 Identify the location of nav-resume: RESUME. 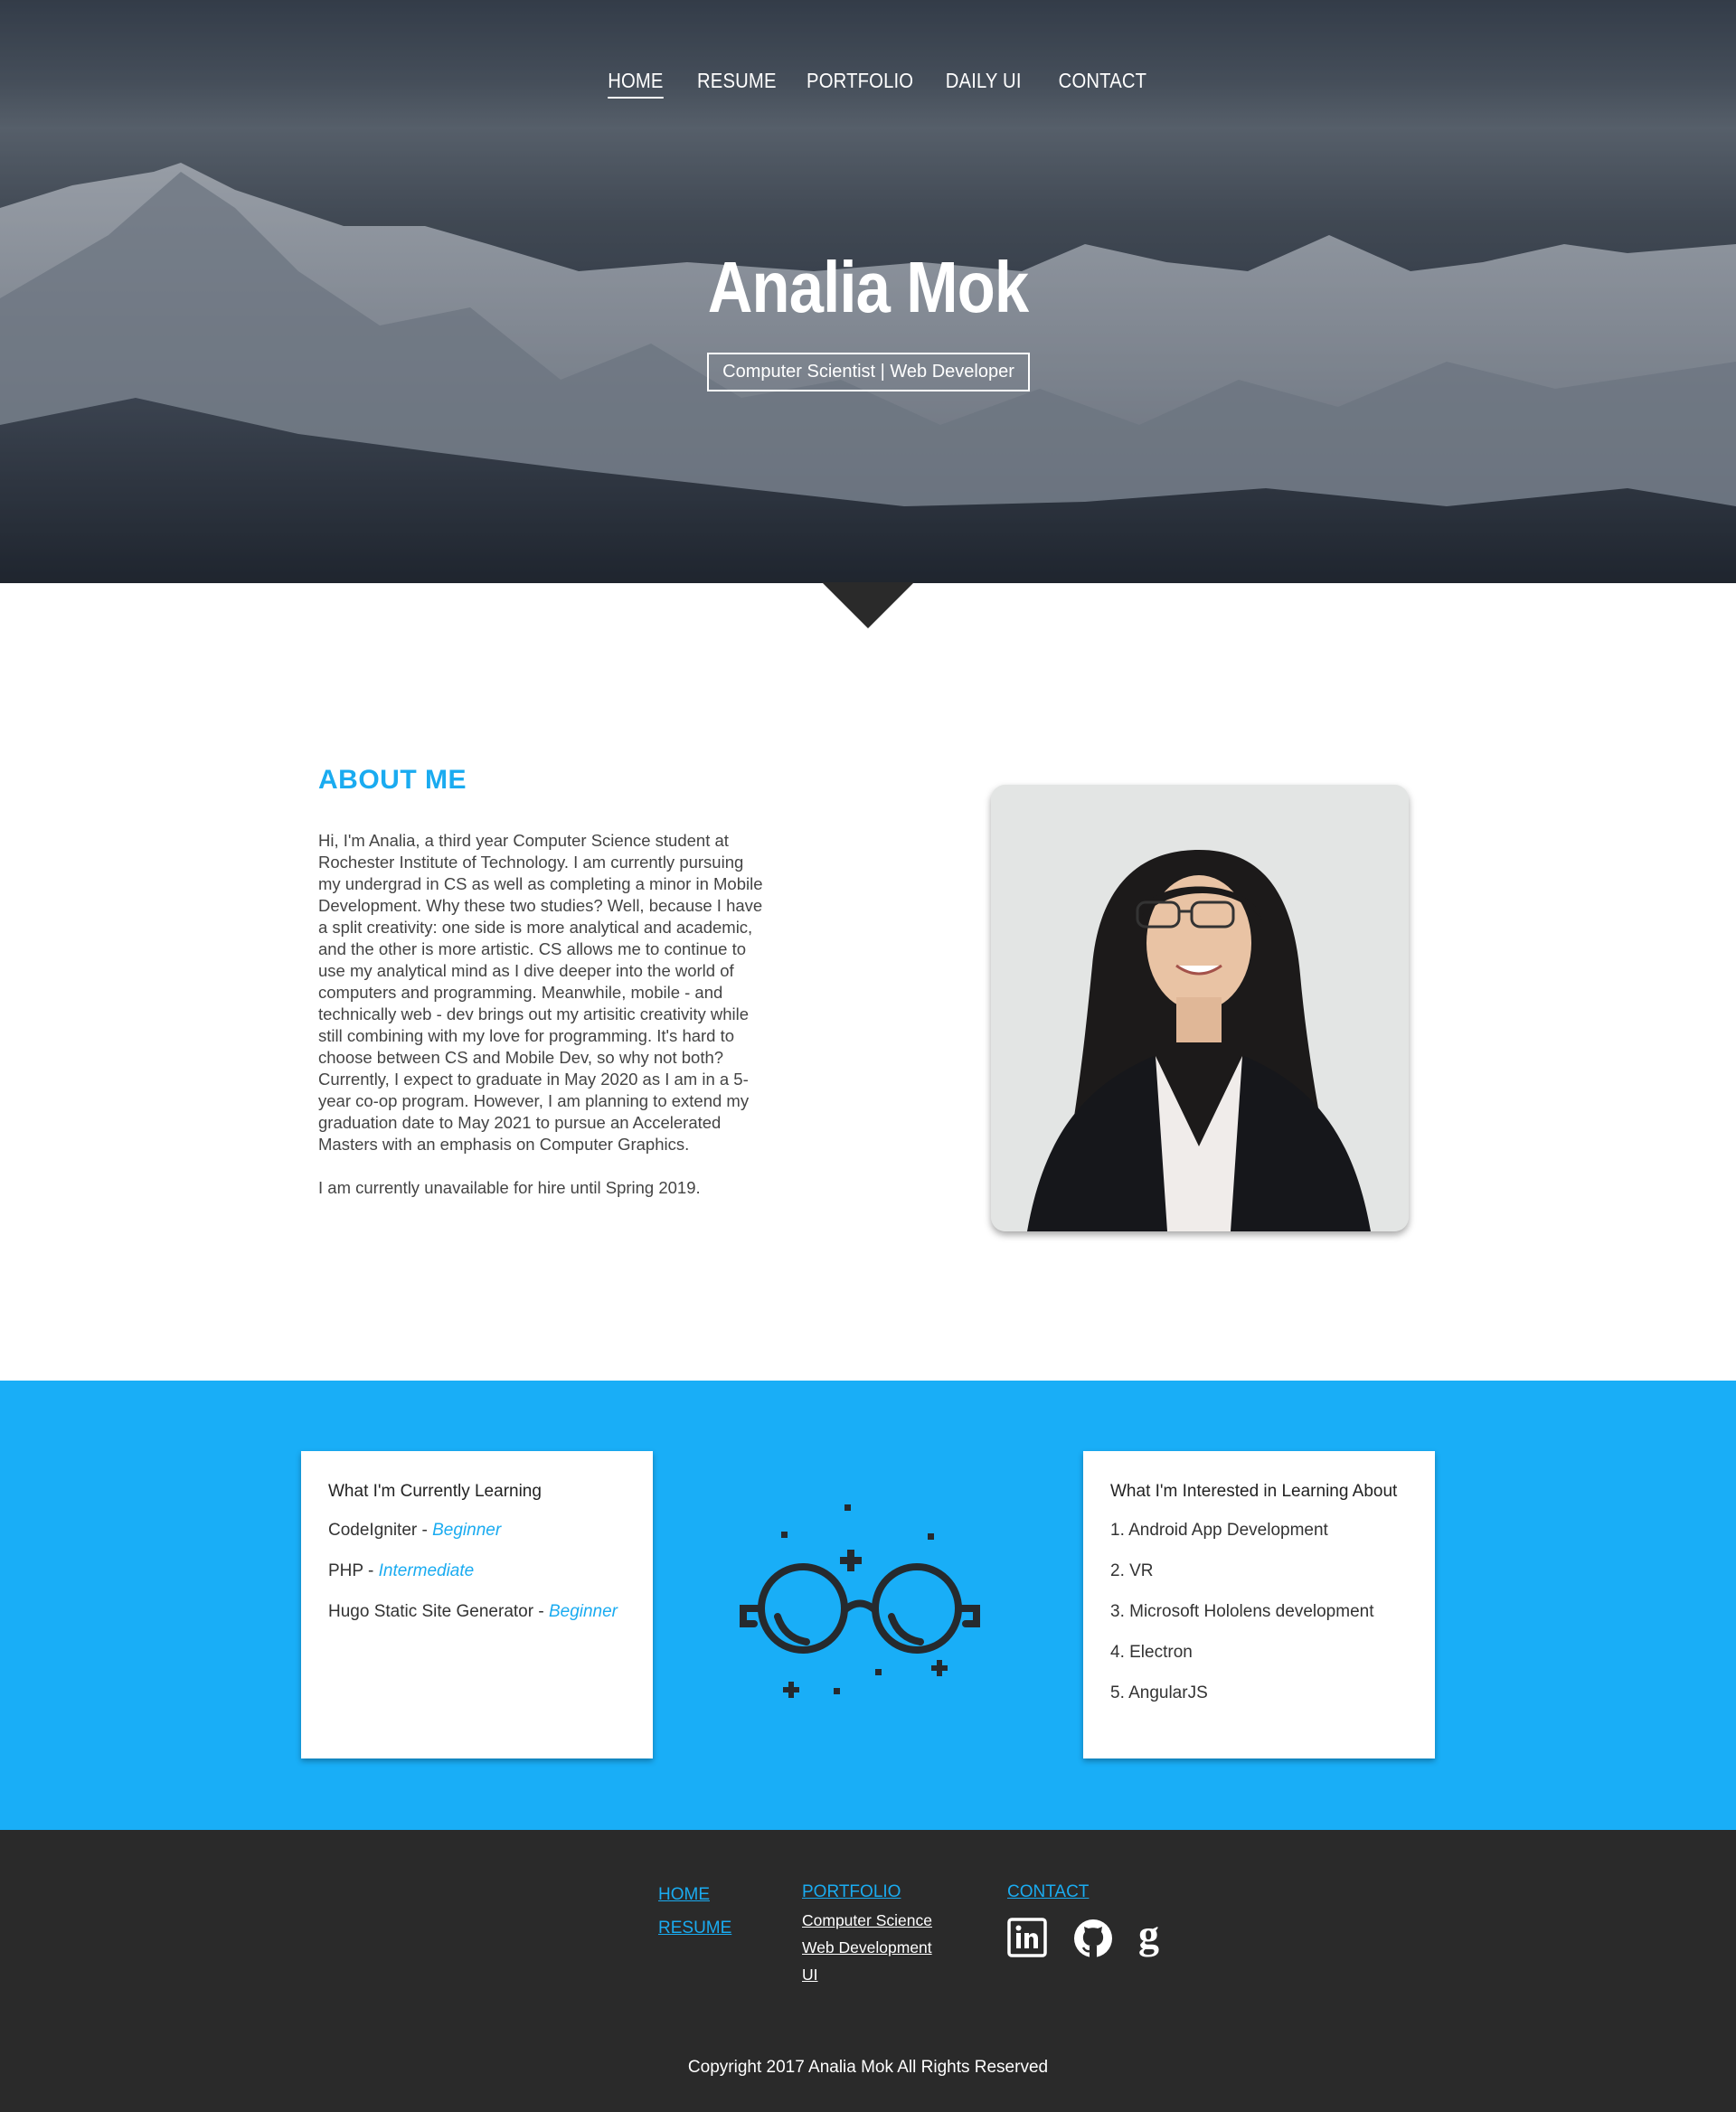
(737, 81).